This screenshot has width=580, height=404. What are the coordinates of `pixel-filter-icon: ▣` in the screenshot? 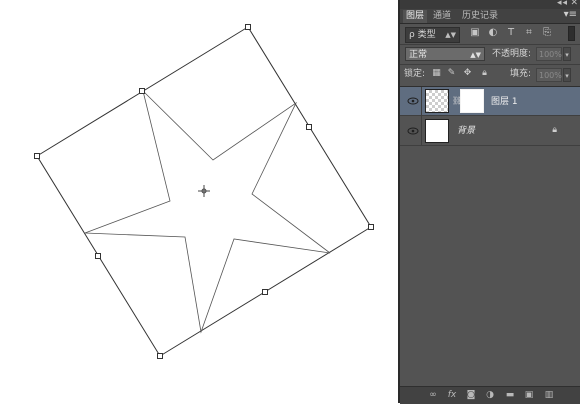 It's located at (475, 33).